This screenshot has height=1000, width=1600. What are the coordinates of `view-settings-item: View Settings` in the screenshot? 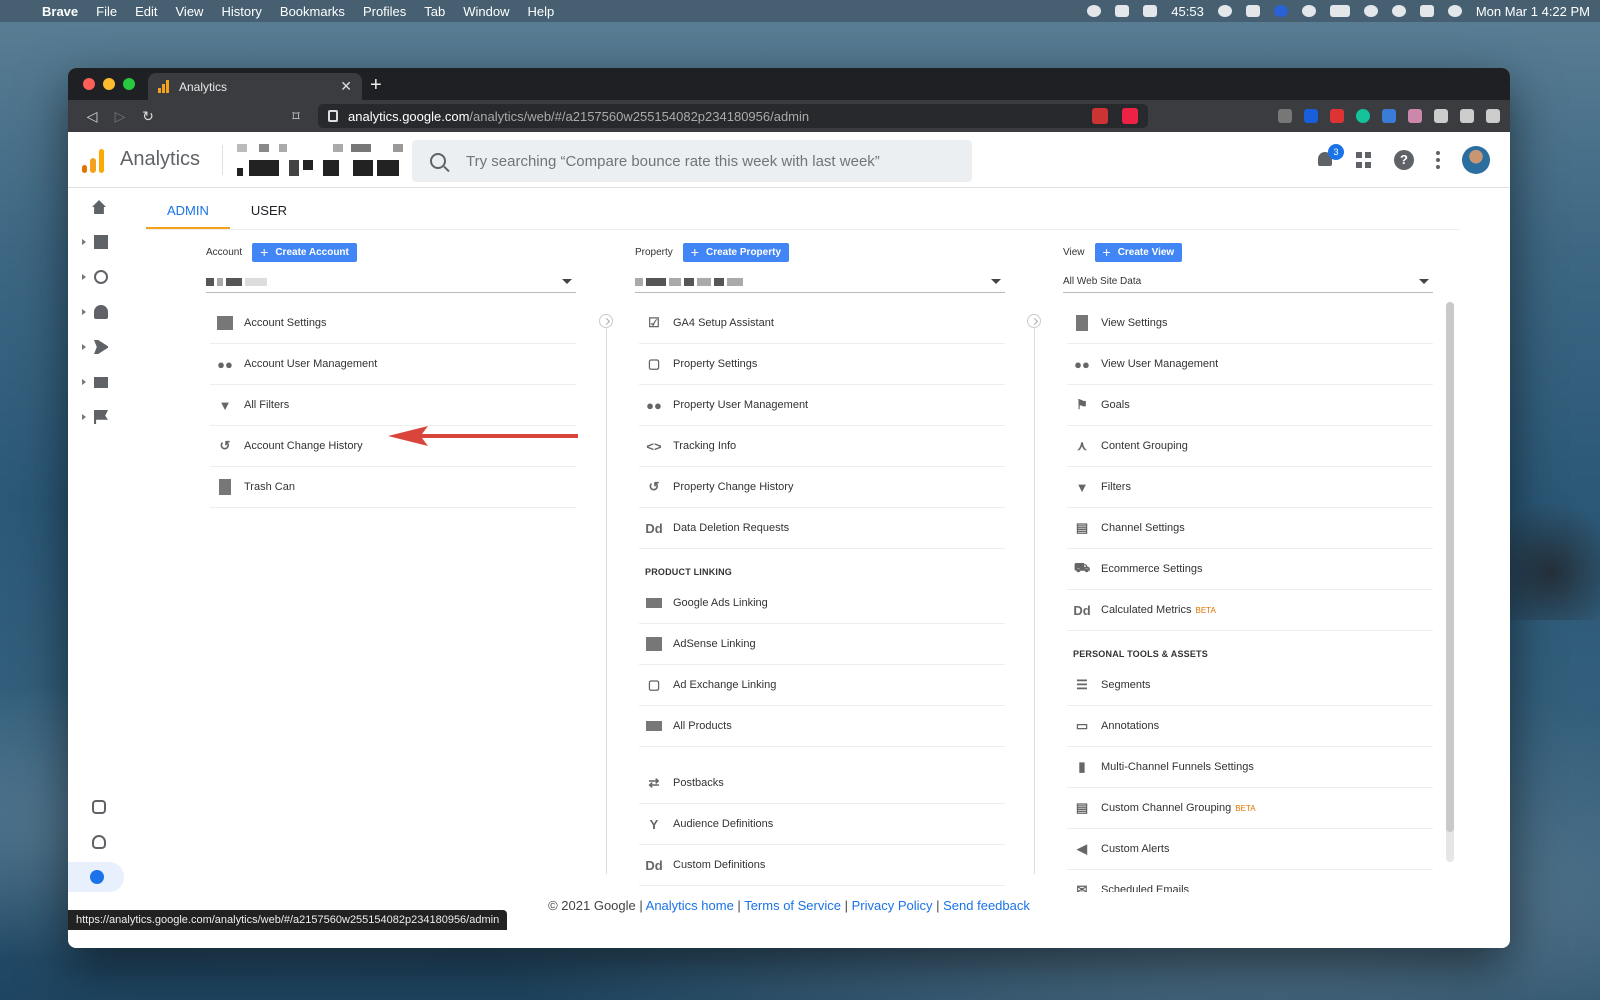 It's located at (1250, 323).